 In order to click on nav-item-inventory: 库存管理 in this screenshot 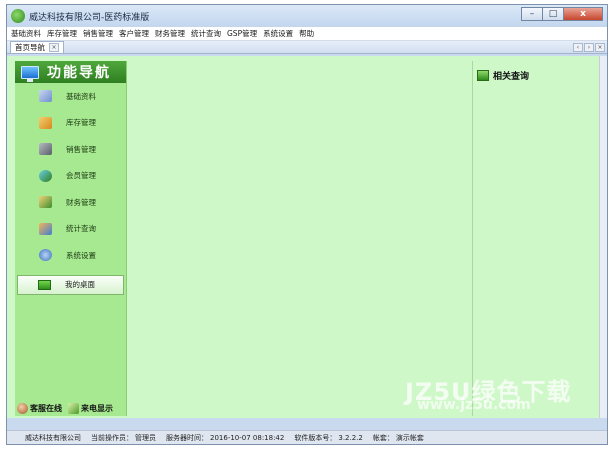, I will do `click(70, 123)`.